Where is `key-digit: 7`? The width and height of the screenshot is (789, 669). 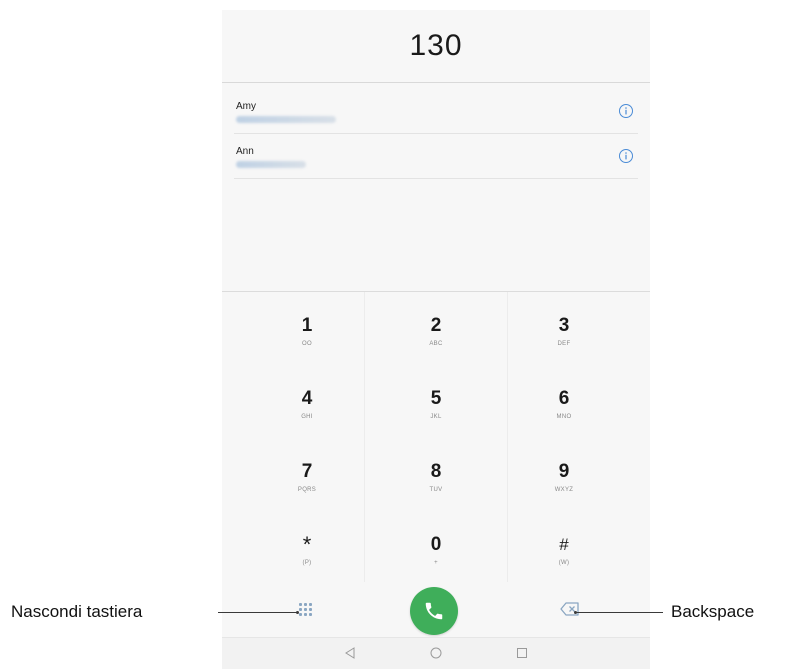
key-digit: 7 is located at coordinates (307, 471).